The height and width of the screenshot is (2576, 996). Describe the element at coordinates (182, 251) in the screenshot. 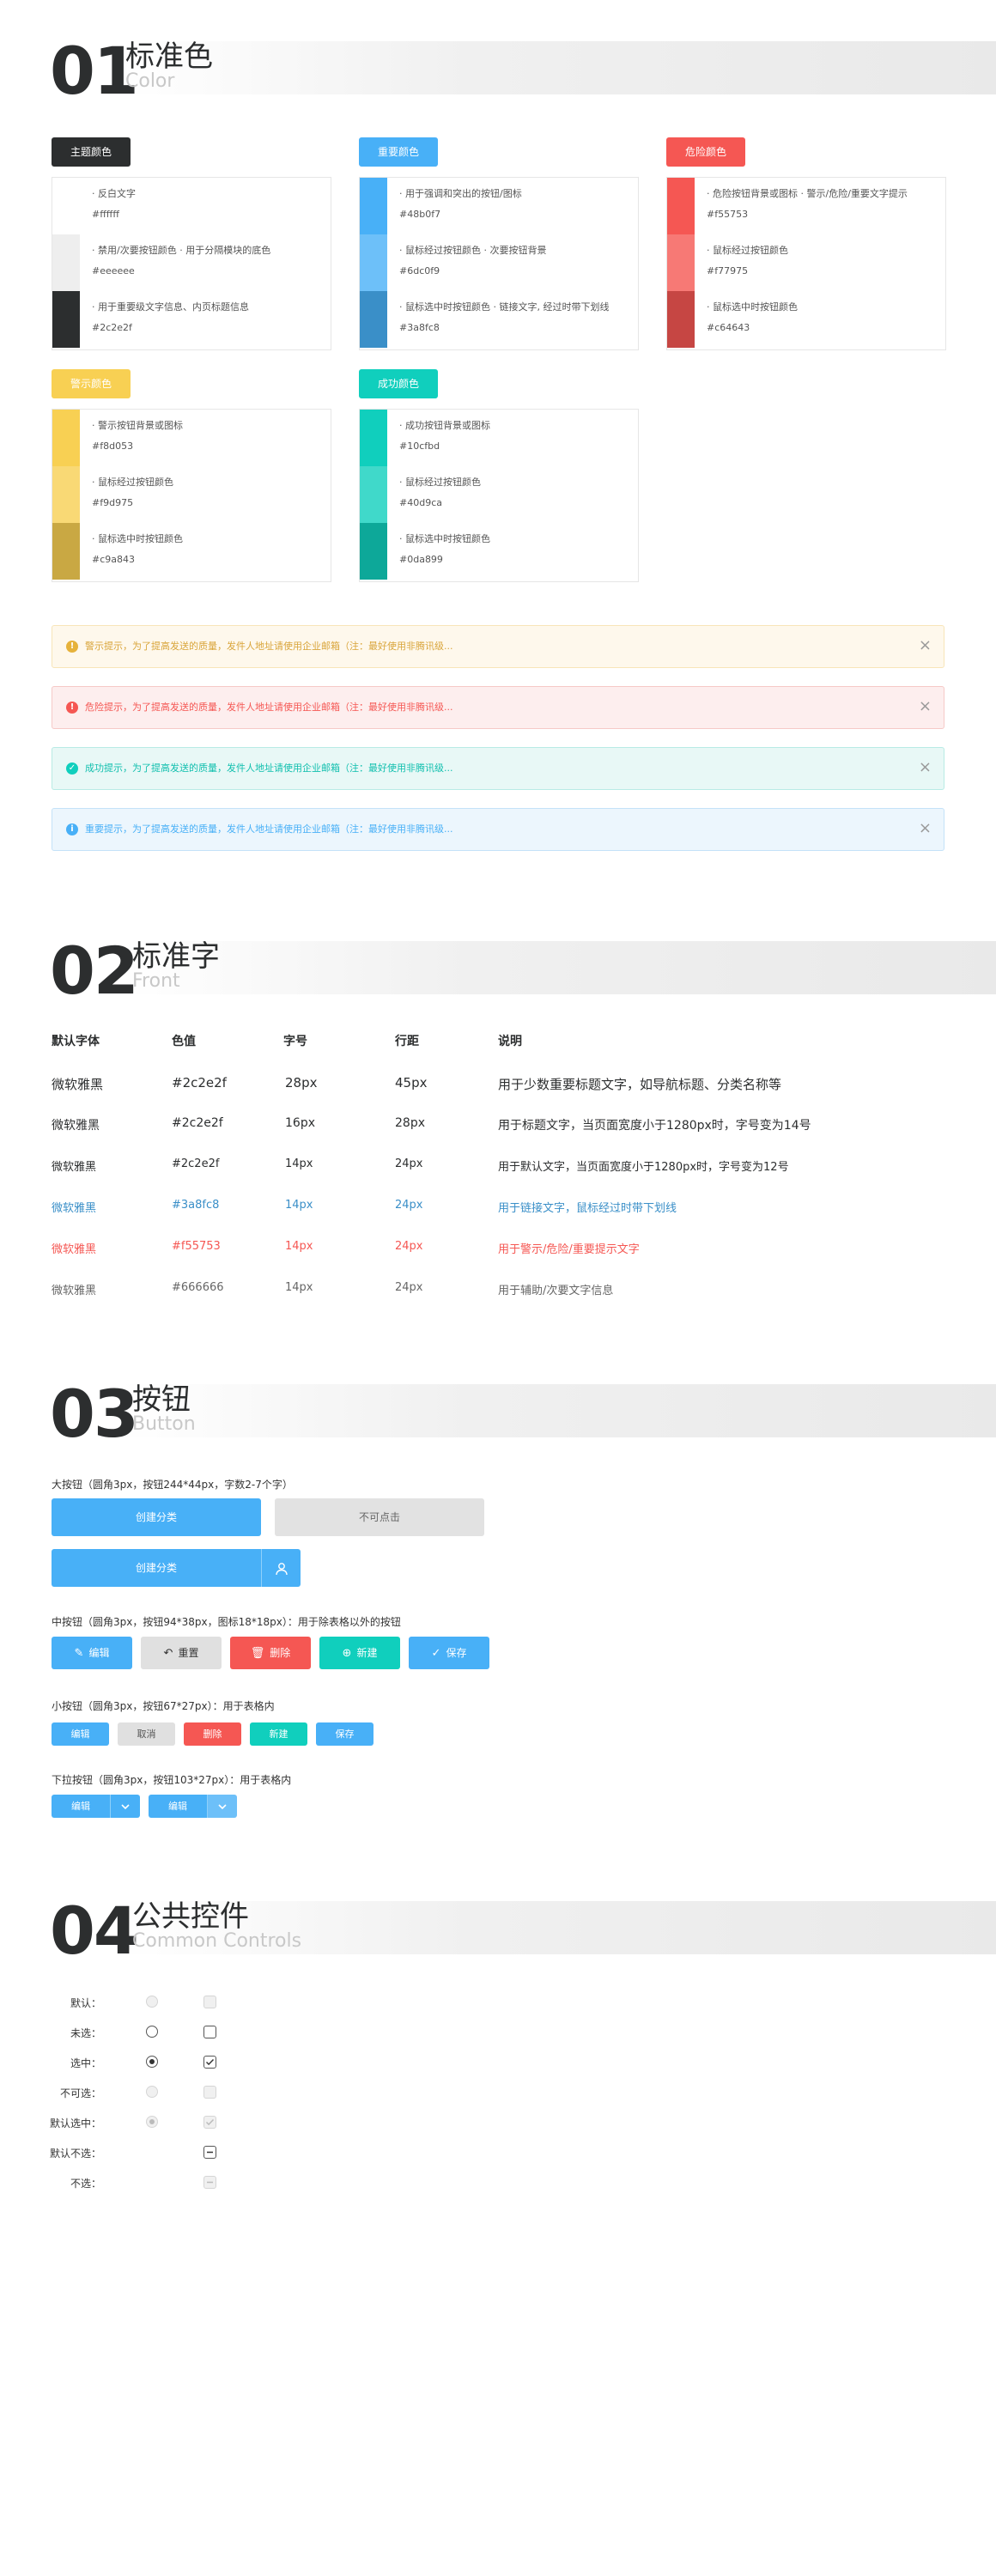

I see `swatch-description: · 禁用/次要按钮颜色 · 用于分隔模块的底色` at that location.